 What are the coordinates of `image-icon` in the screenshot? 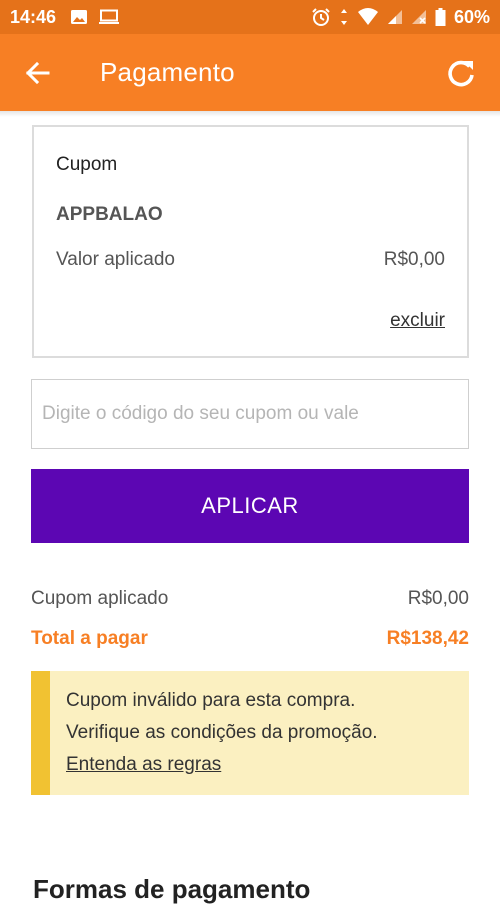 It's located at (79, 17).